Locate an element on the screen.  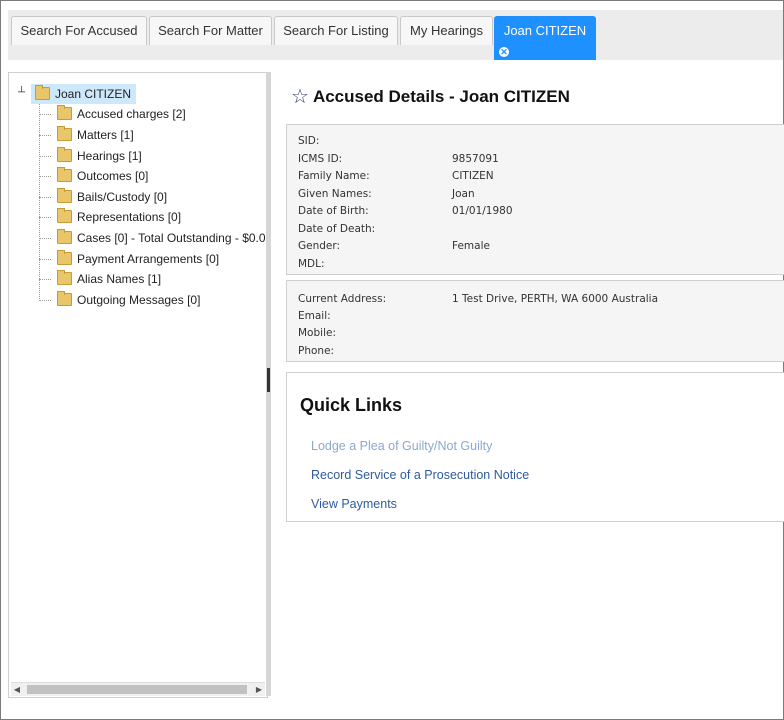
horizontal-scrollbar: ◀ ▶ is located at coordinates (138, 689).